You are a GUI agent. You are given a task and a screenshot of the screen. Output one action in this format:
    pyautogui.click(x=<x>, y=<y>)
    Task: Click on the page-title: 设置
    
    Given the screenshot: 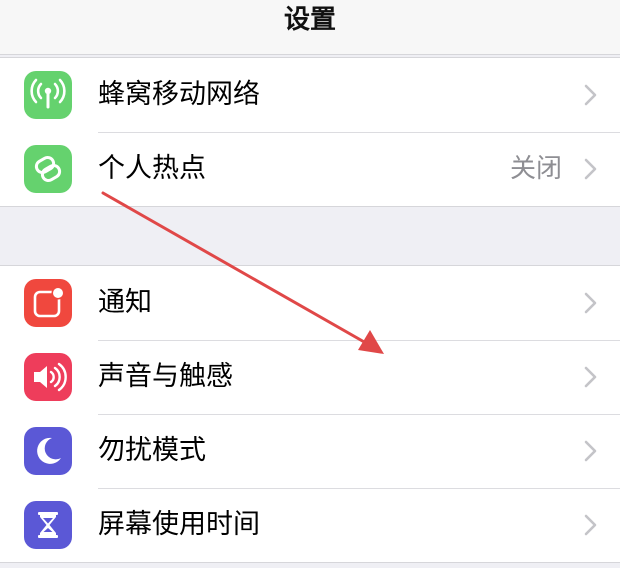 What is the action you would take?
    pyautogui.click(x=309, y=20)
    